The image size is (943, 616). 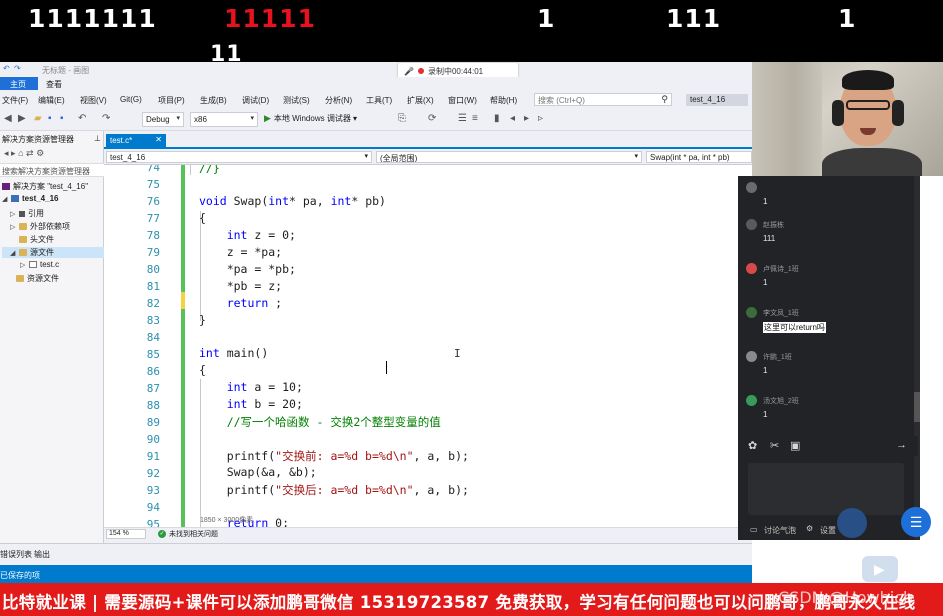 What do you see at coordinates (310, 118) in the screenshot?
I see `run-debugger-button: ▶ 本地 Windows 调试器 ▾` at bounding box center [310, 118].